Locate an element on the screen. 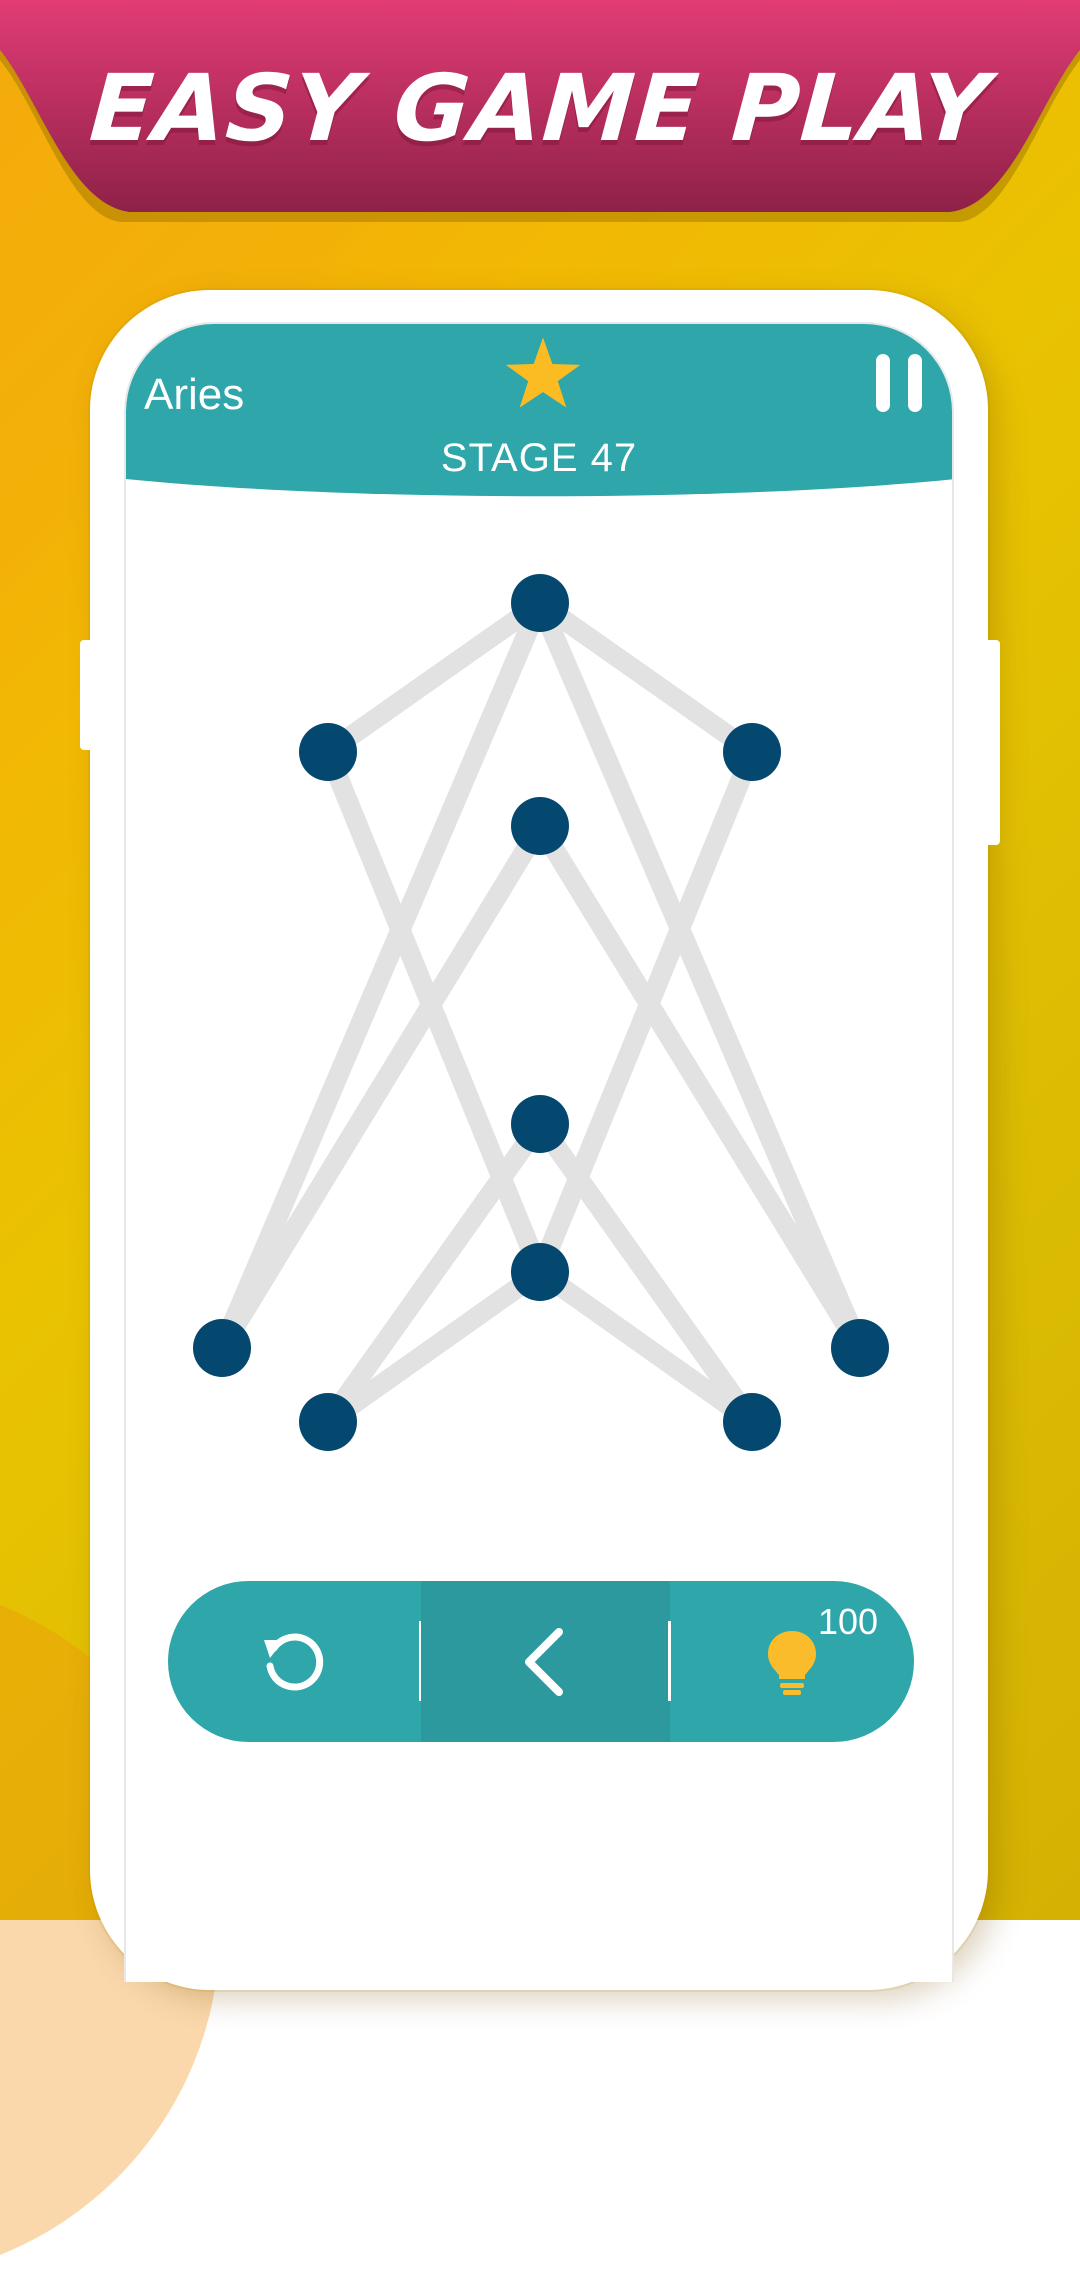  back-arrow-icon is located at coordinates (544, 1662).